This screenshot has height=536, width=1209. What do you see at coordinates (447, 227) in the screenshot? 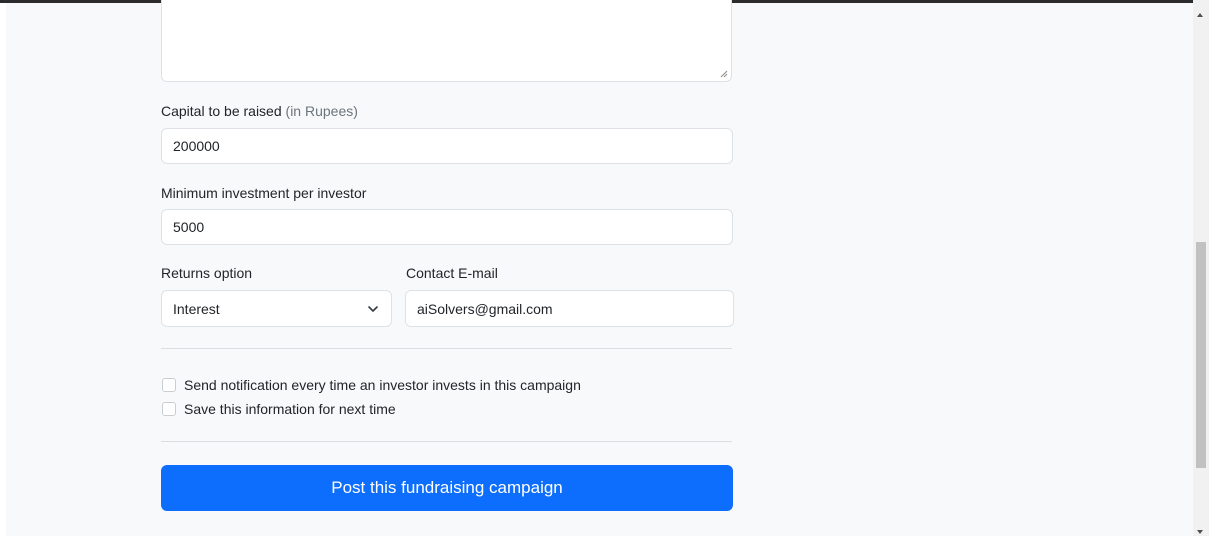
I see `min-investment-input: 5000` at bounding box center [447, 227].